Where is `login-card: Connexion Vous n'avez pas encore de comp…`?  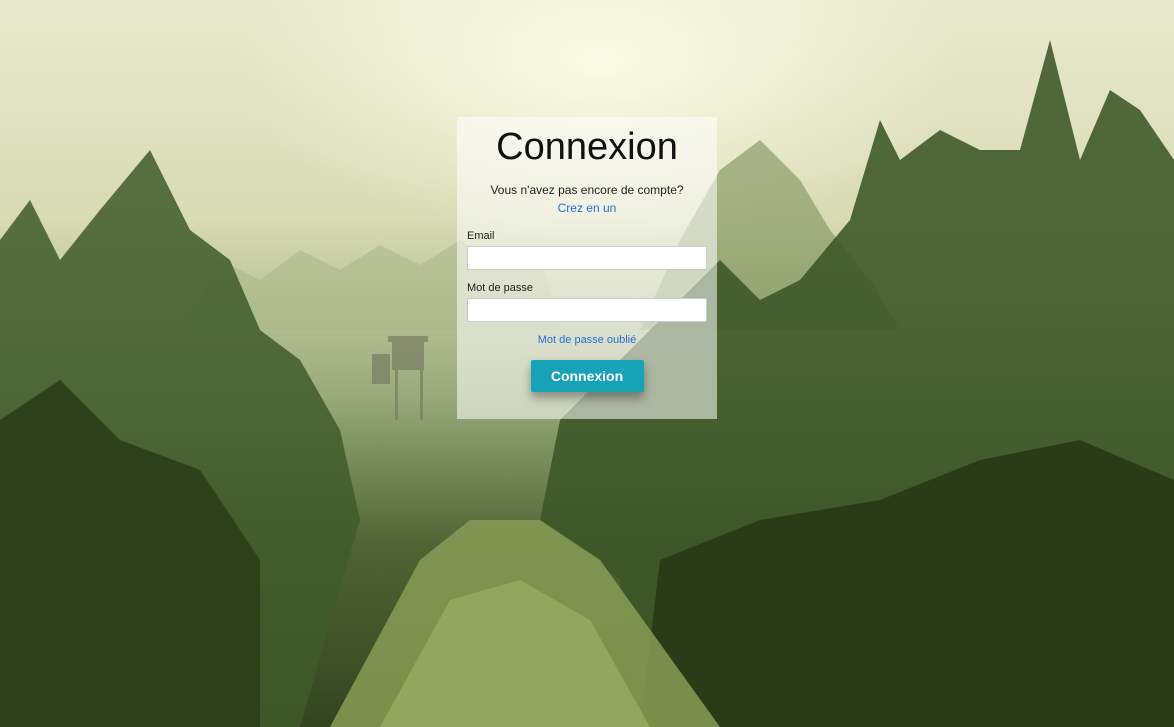
login-card: Connexion Vous n'avez pas encore de comp… is located at coordinates (587, 268).